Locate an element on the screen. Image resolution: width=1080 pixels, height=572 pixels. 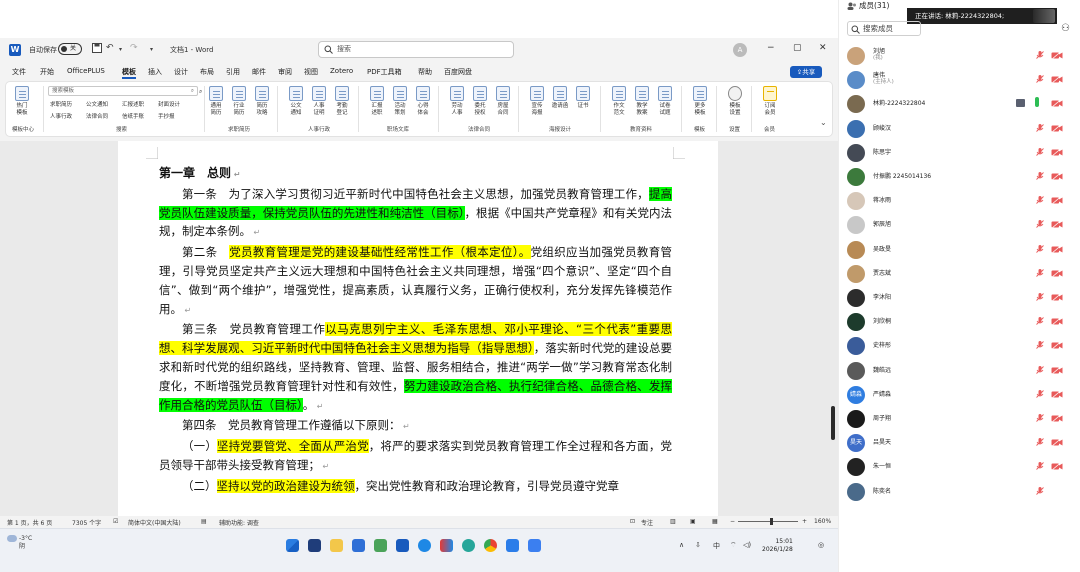
member-row: 史梓彤 is located at coordinates (959, 346).